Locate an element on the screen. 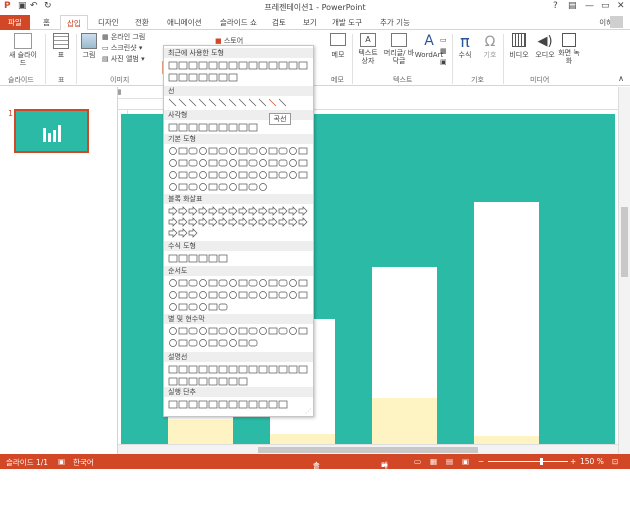  sorter-view-icon: ▦ is located at coordinates (433, 461).